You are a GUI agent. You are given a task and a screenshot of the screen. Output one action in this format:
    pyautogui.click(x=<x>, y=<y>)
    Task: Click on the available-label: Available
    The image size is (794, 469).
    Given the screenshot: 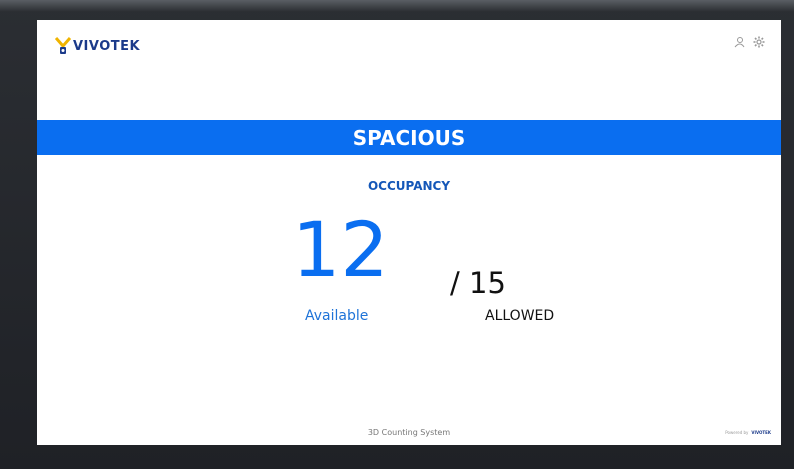 What is the action you would take?
    pyautogui.click(x=337, y=316)
    